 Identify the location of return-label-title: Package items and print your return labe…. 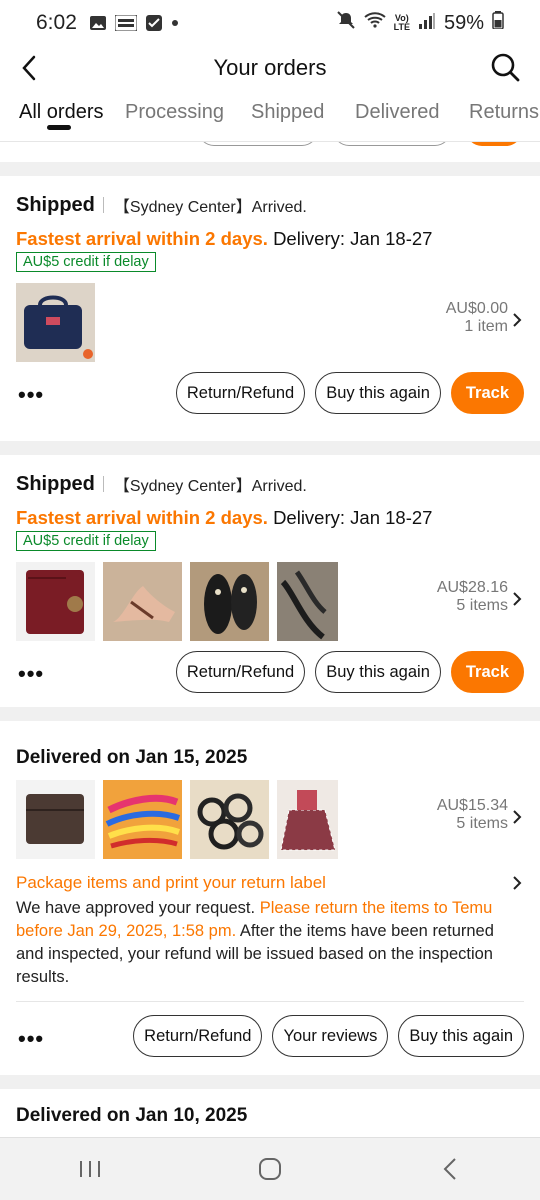
(171, 882).